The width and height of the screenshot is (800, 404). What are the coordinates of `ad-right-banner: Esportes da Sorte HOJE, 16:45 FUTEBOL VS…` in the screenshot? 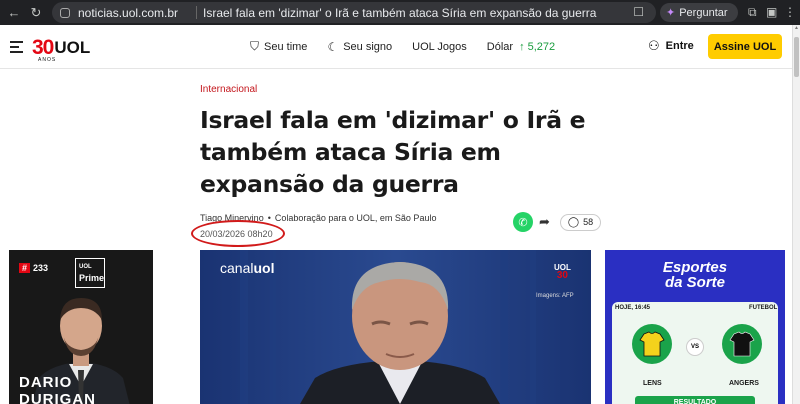 It's located at (695, 327).